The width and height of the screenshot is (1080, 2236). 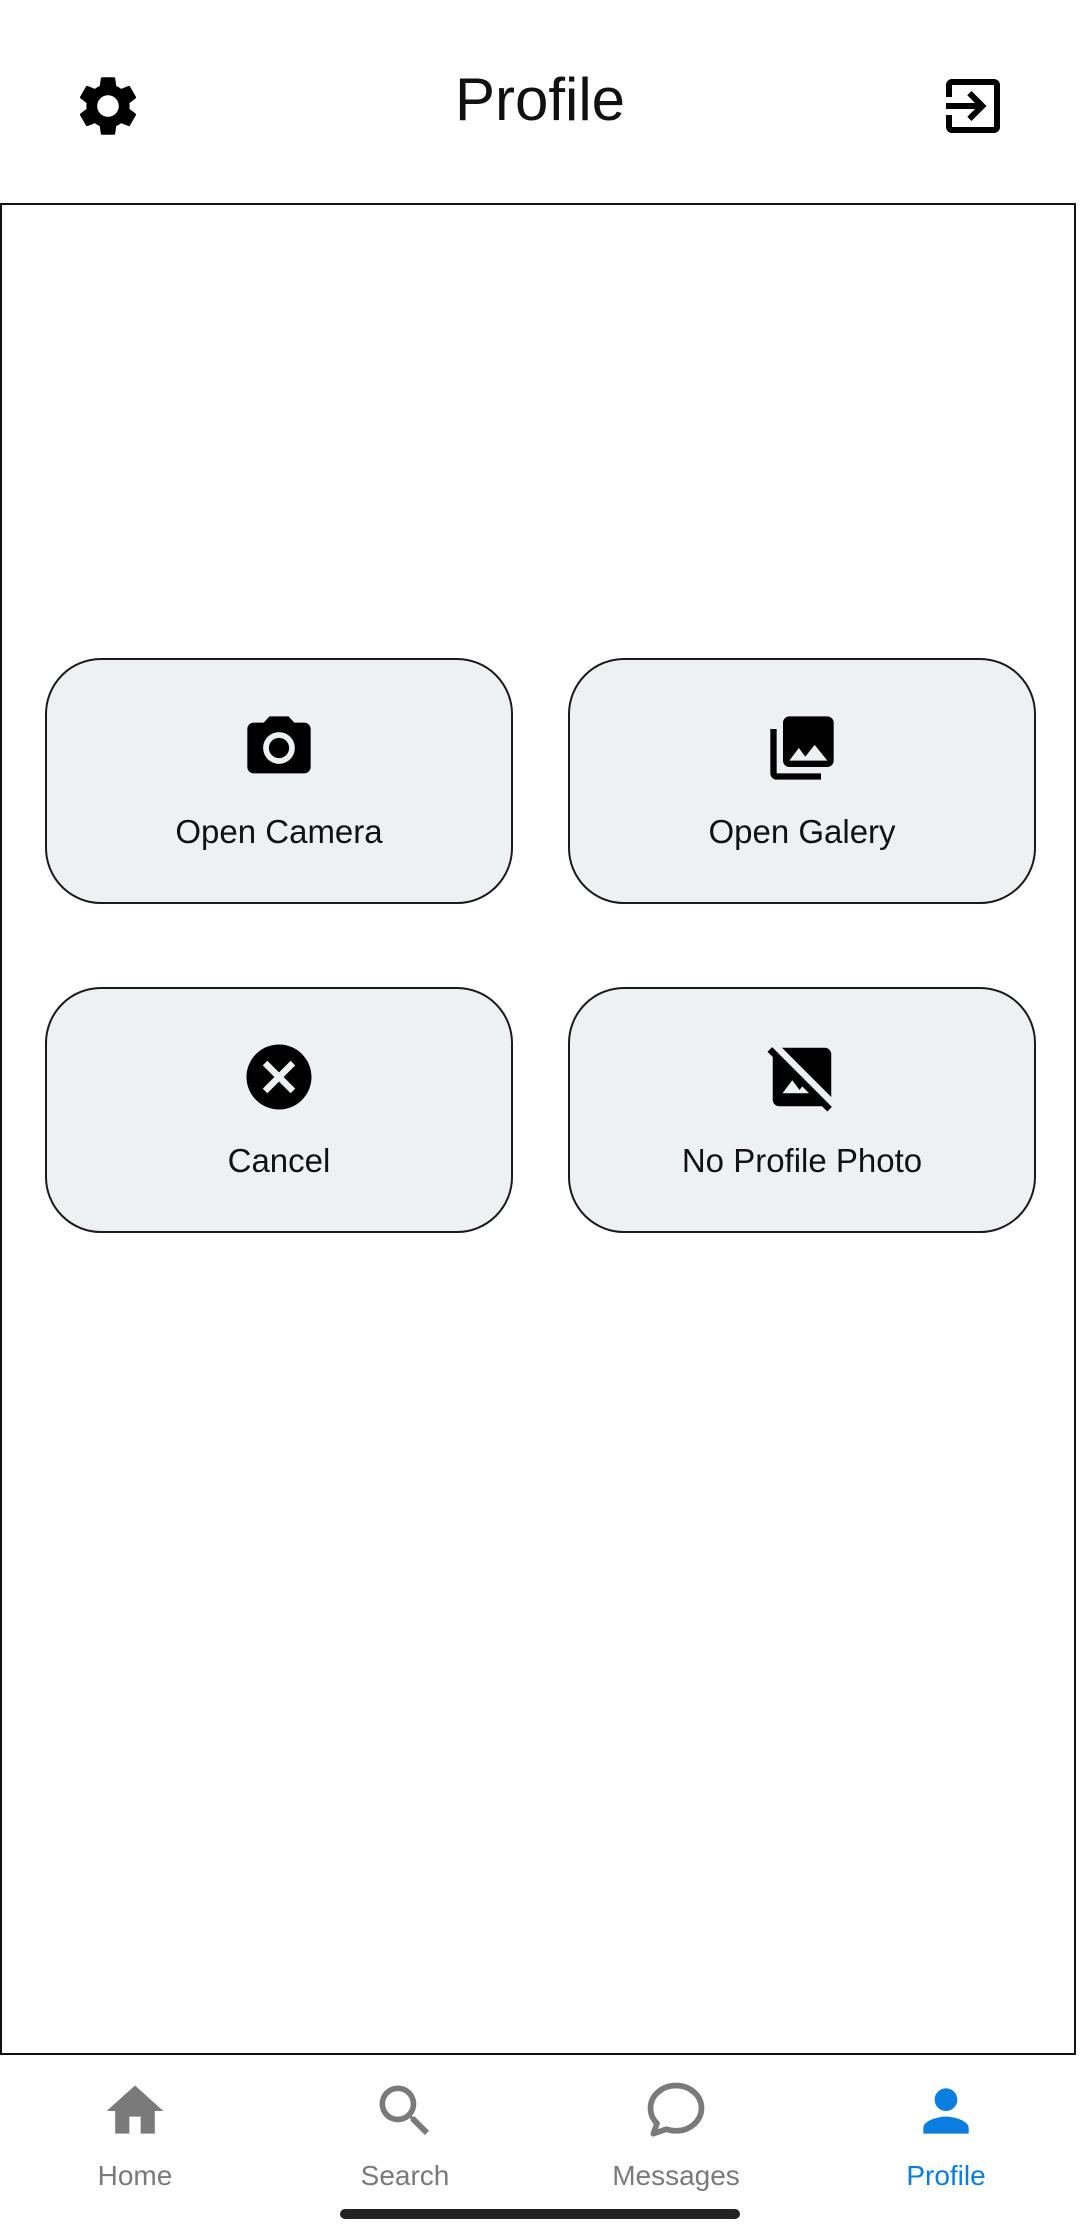 I want to click on nav-item-profile: Profile, so click(x=946, y=2140).